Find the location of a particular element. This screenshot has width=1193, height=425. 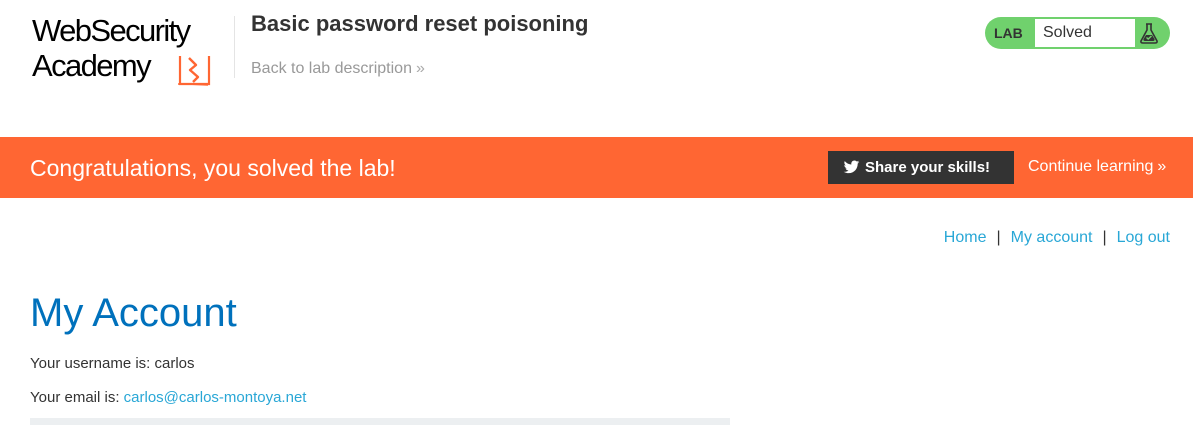

email-info: Your email is: carlos@carlos-montoya.net is located at coordinates (168, 398).